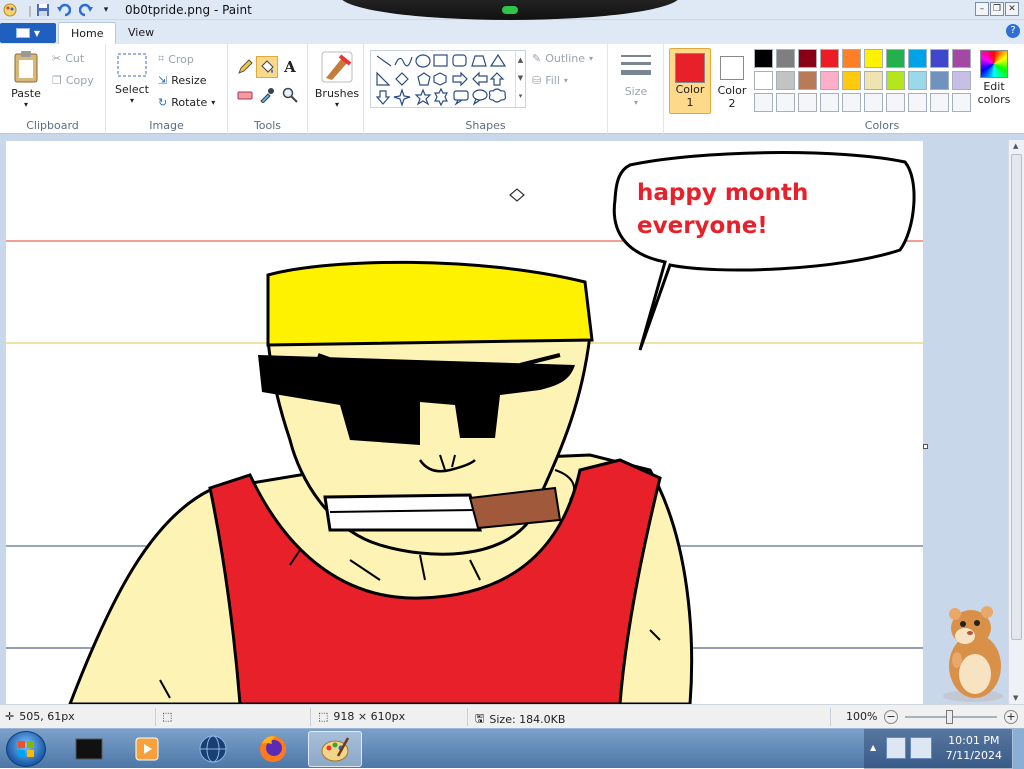  Describe the element at coordinates (972, 651) in the screenshot. I see `hamster-desktop-pet` at that location.